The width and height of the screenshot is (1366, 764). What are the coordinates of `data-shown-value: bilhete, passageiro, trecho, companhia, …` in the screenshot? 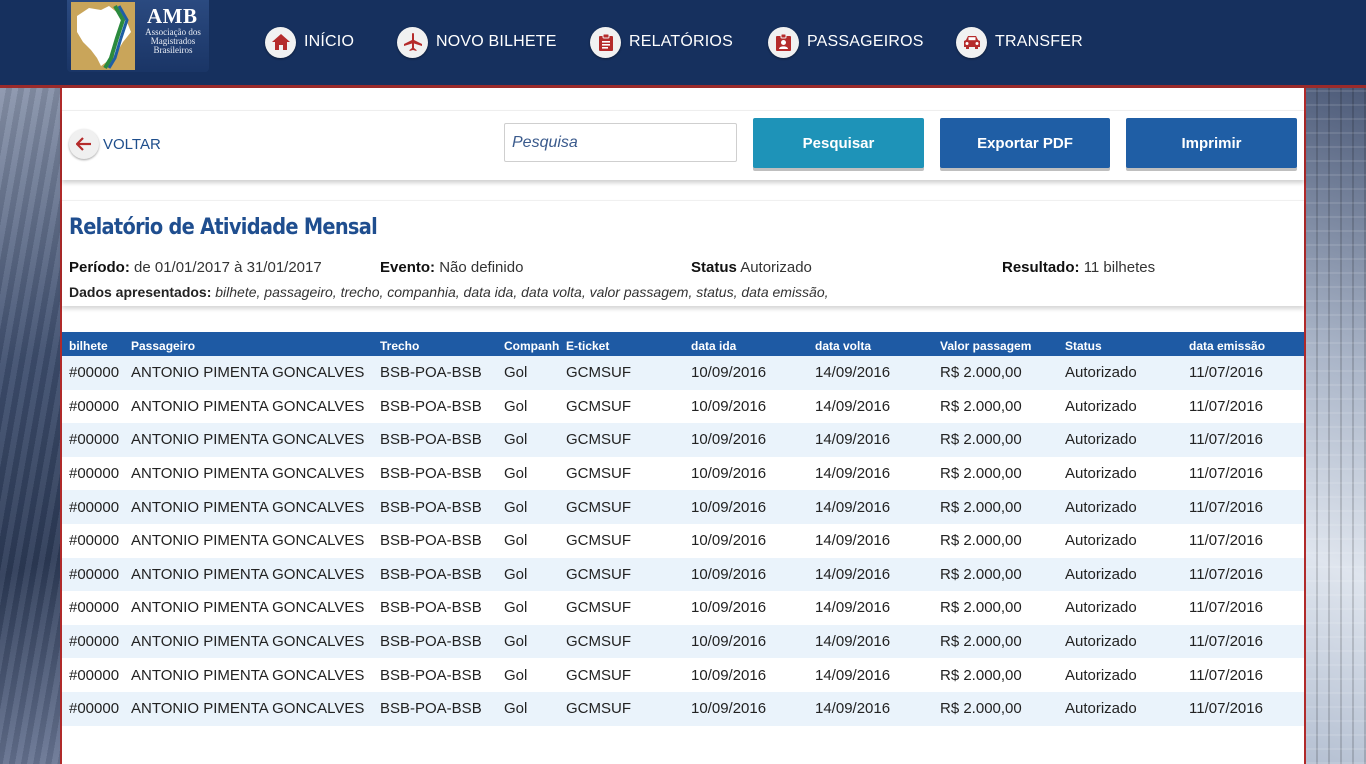 It's located at (522, 292).